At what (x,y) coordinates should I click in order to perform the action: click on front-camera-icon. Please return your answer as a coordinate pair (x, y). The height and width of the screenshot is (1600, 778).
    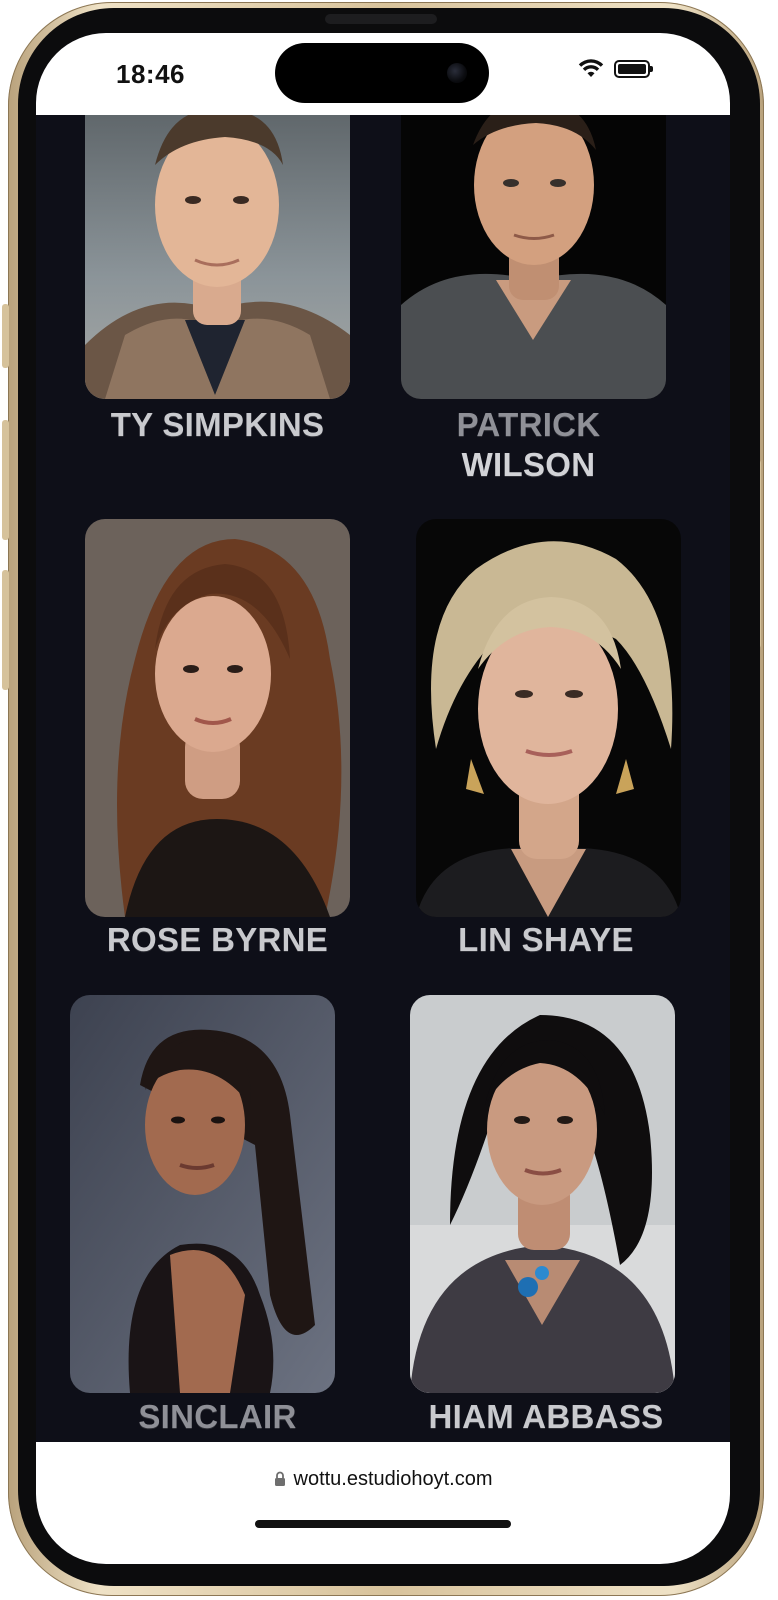
    Looking at the image, I should click on (457, 73).